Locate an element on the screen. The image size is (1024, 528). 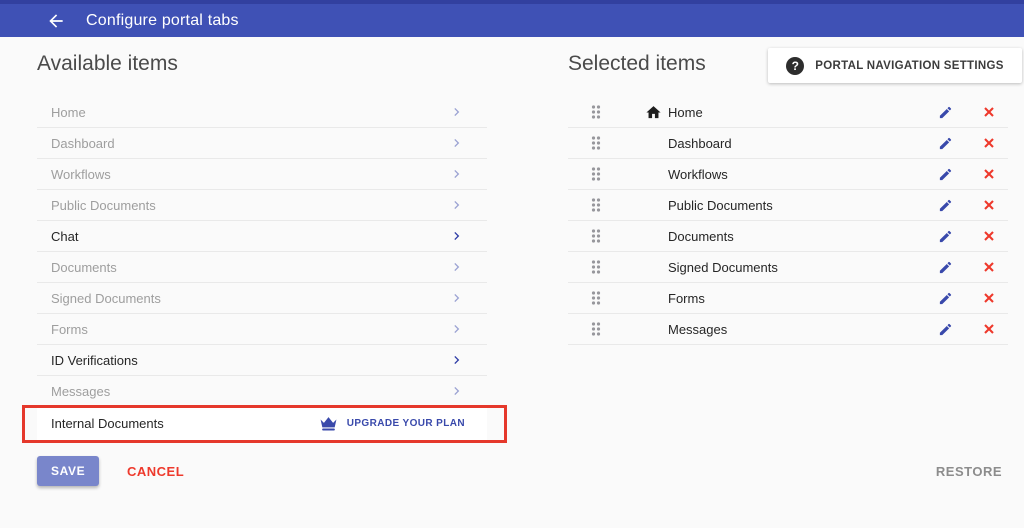
available-item-label: ID Verifications is located at coordinates (94, 360).